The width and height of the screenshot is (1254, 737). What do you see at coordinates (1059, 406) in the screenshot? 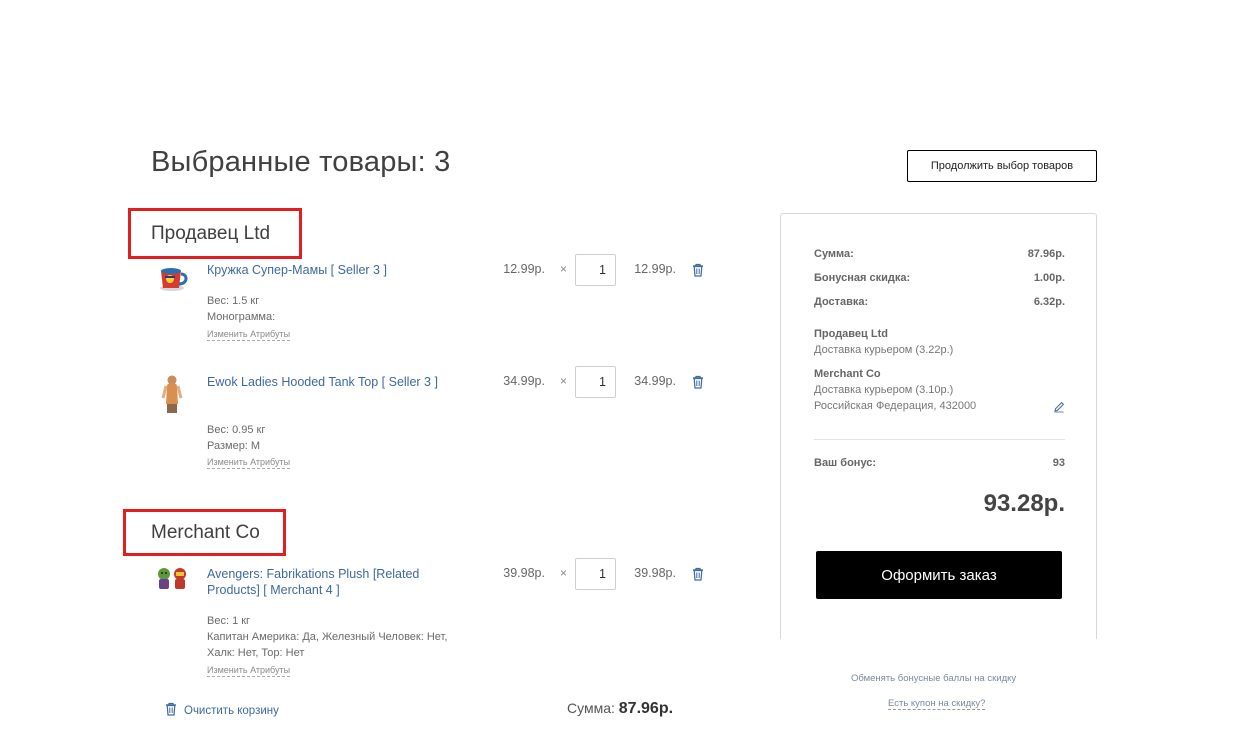
I see `edit-pencil-icon` at bounding box center [1059, 406].